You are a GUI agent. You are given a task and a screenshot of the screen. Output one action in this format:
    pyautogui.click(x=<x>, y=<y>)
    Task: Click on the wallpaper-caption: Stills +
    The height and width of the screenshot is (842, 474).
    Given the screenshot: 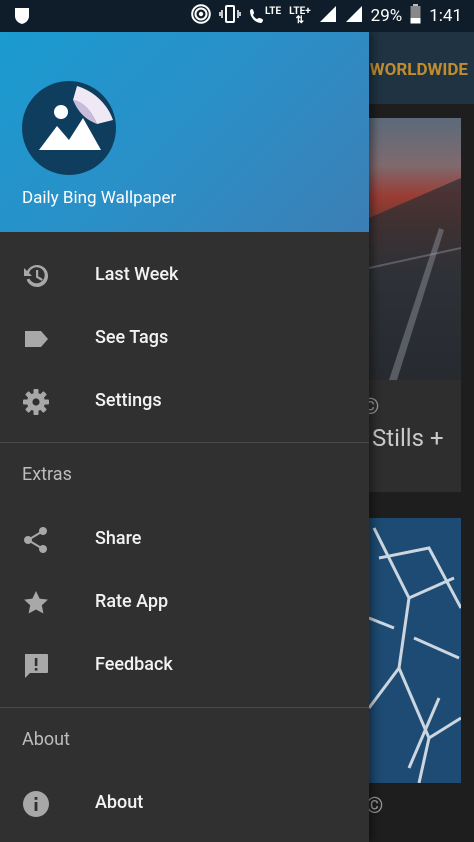 What is the action you would take?
    pyautogui.click(x=408, y=438)
    